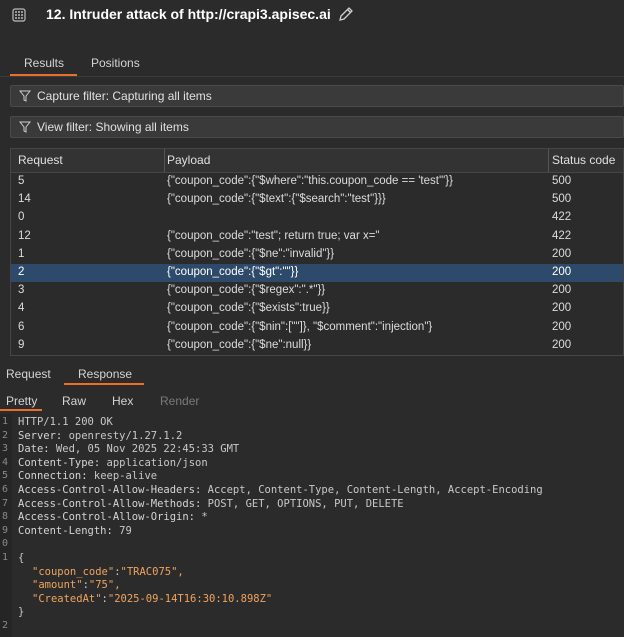  I want to click on header-name: Access-Control-Allow-Headers:, so click(110, 490).